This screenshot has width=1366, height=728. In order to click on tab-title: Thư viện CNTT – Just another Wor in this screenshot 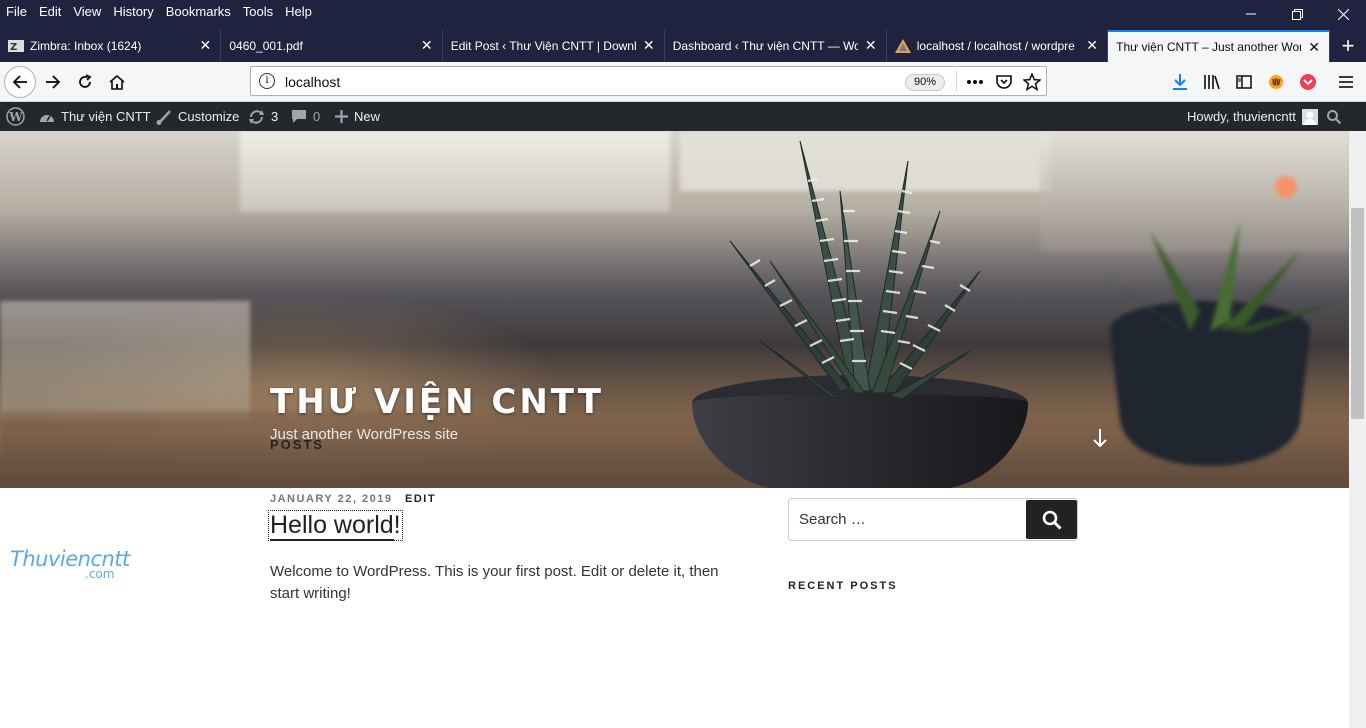, I will do `click(1209, 47)`.